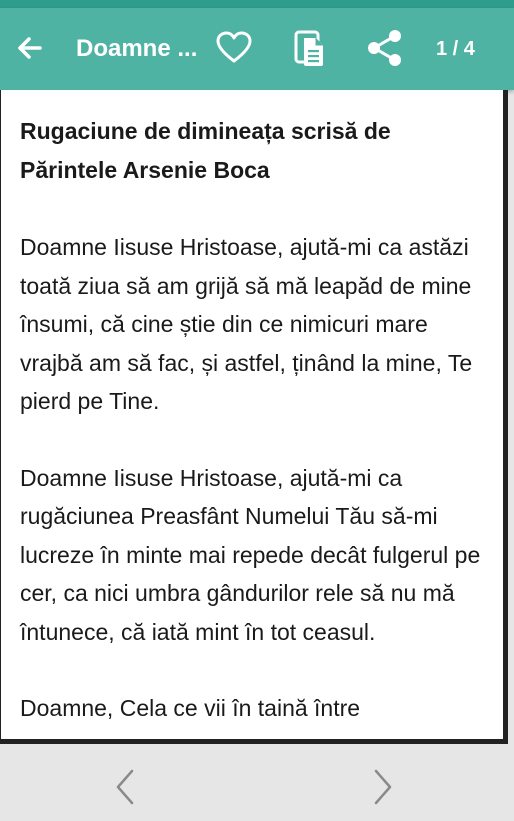  What do you see at coordinates (190, 708) in the screenshot?
I see `prayer-paragraph: Doamne, Cela ce vii în taină între` at bounding box center [190, 708].